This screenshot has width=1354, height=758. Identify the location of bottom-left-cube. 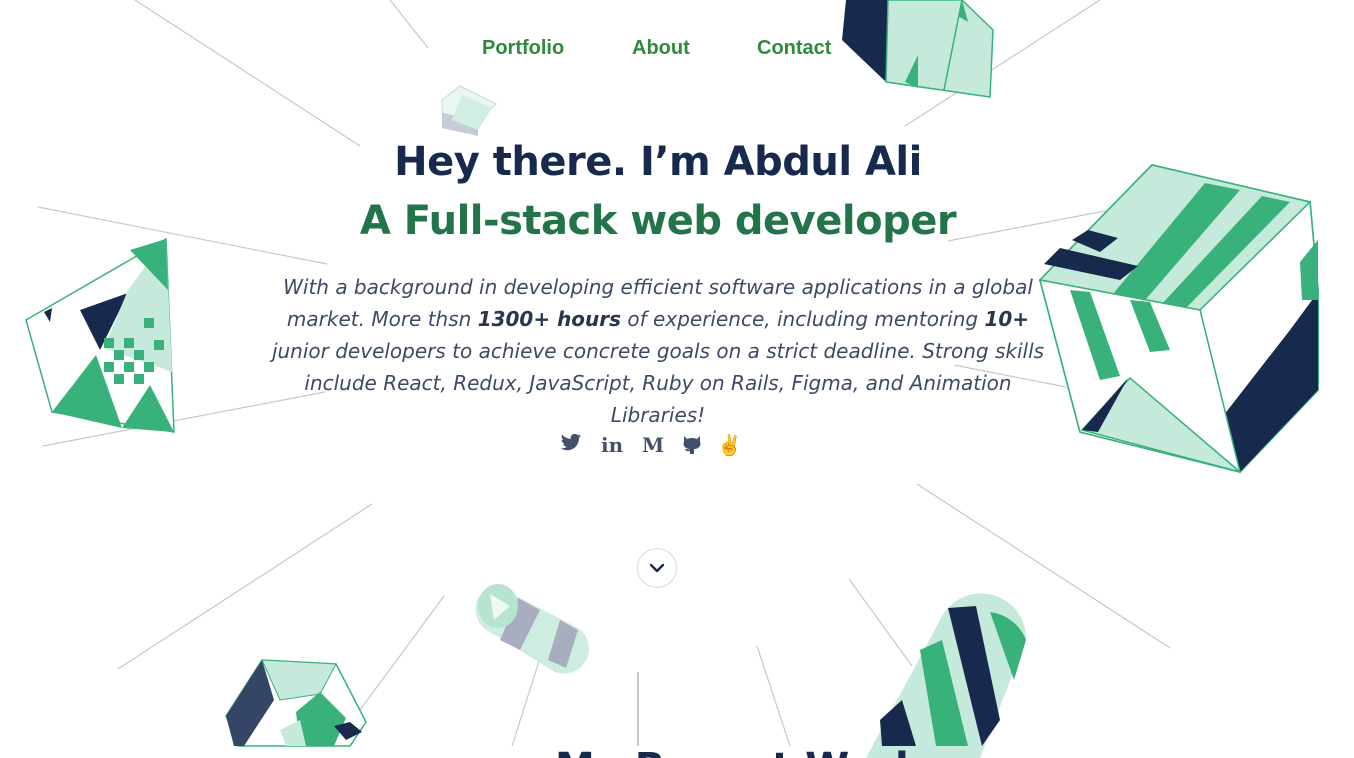
(296, 703).